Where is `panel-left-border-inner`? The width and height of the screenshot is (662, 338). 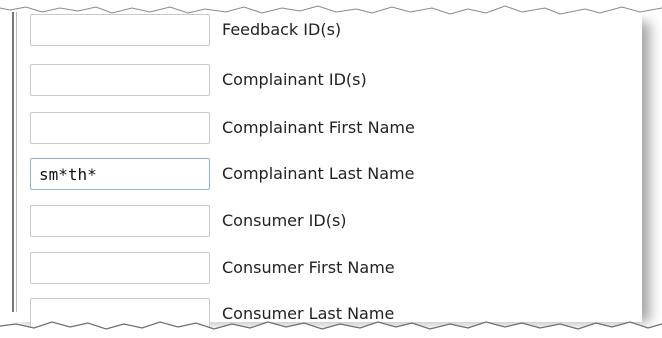 panel-left-border-inner is located at coordinates (16, 162).